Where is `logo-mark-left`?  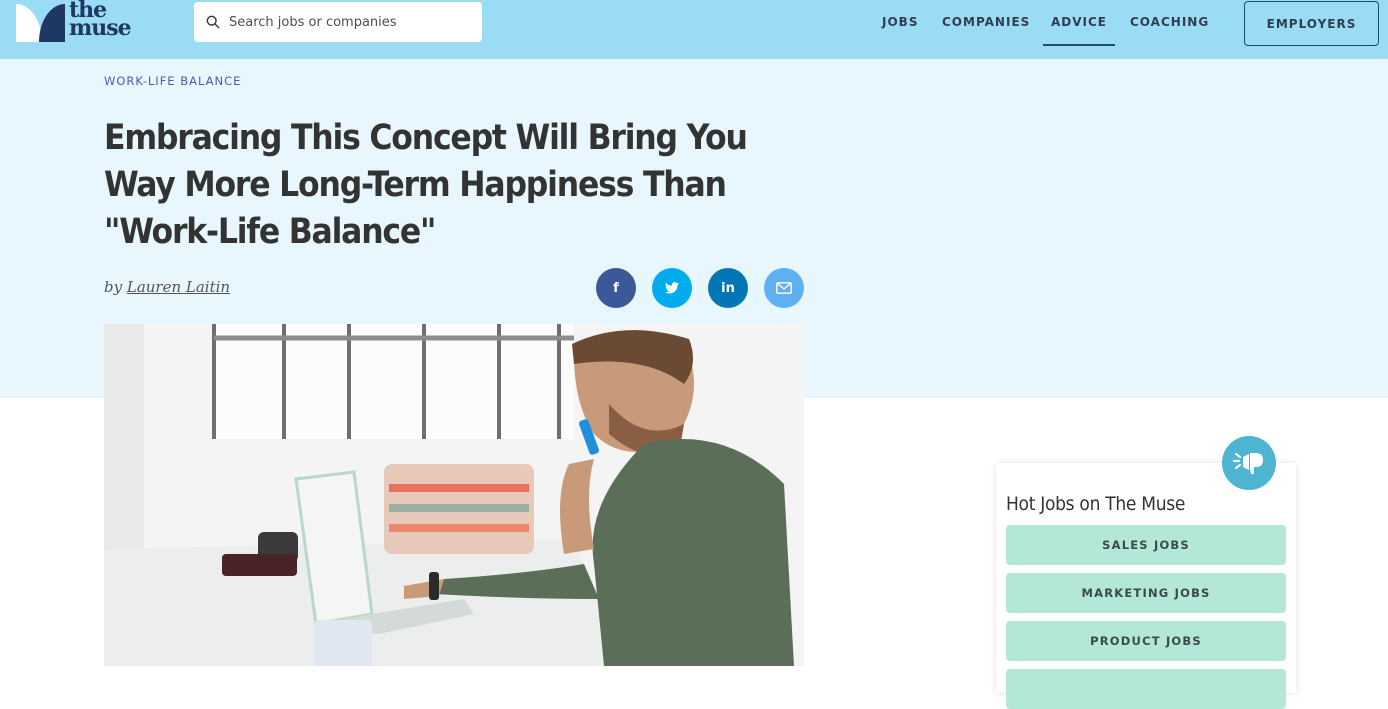 logo-mark-left is located at coordinates (29, 23).